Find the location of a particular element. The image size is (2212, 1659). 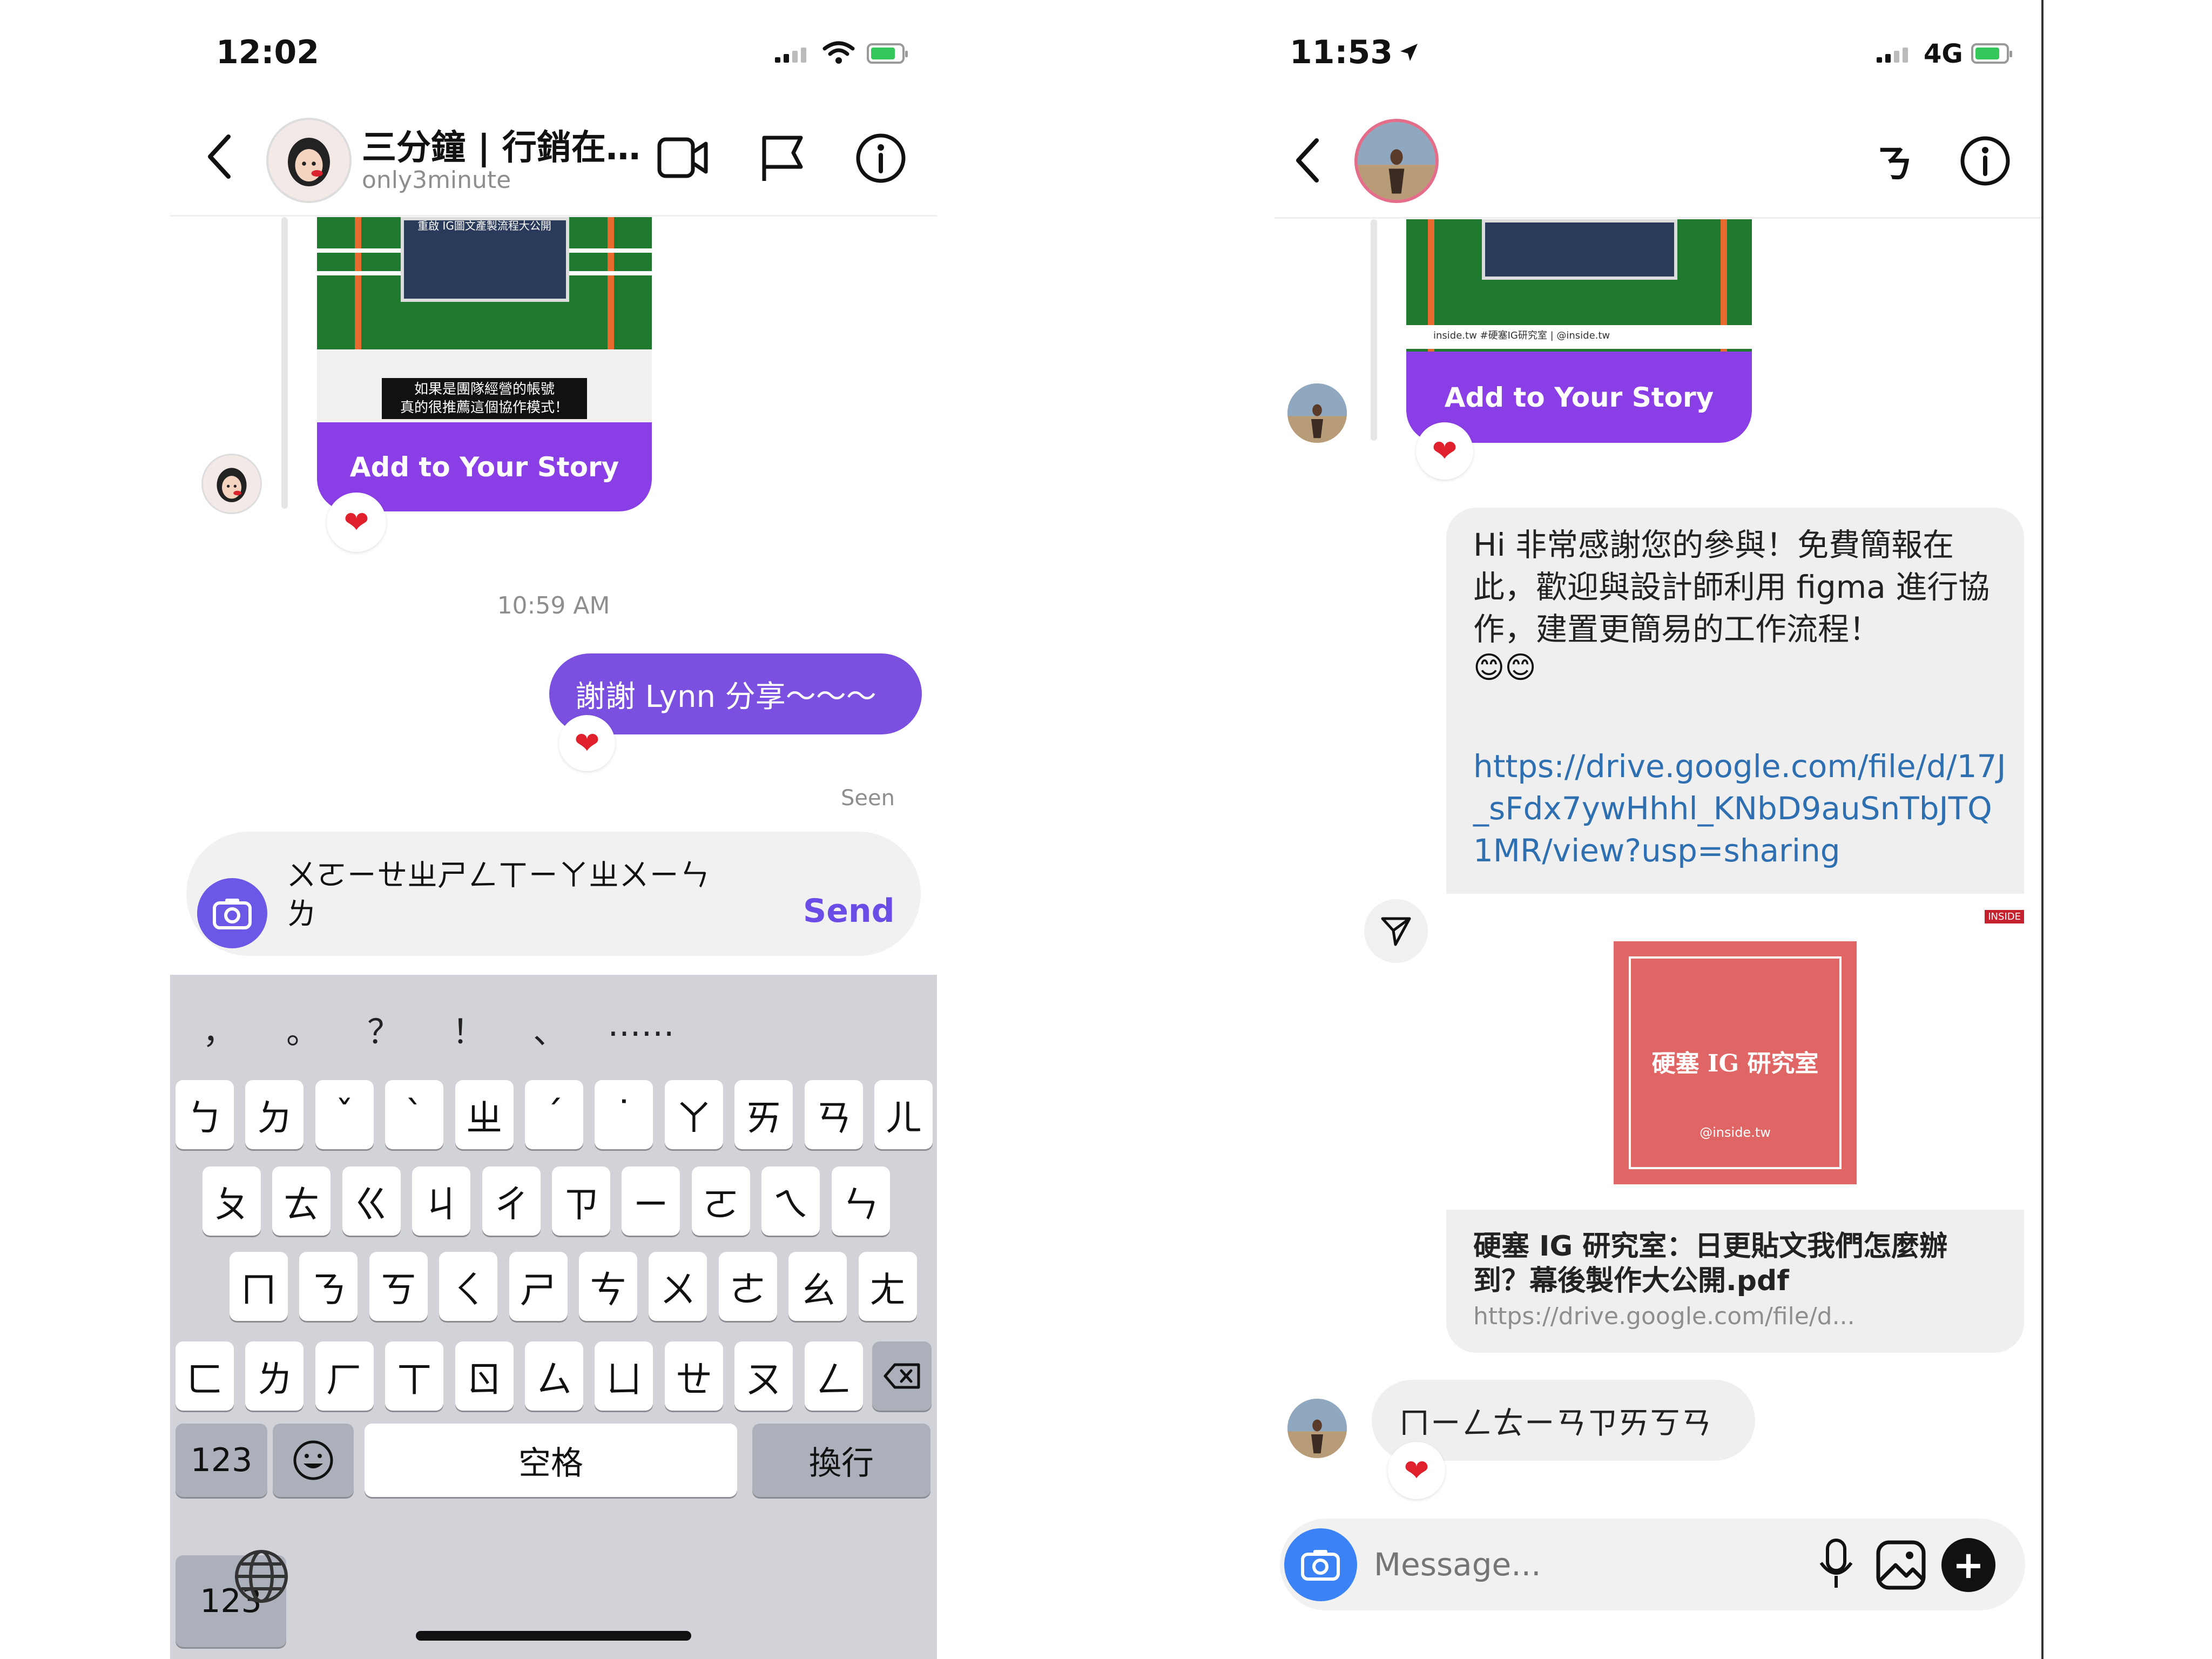

keyboard-key: ㄑ is located at coordinates (468, 1286).